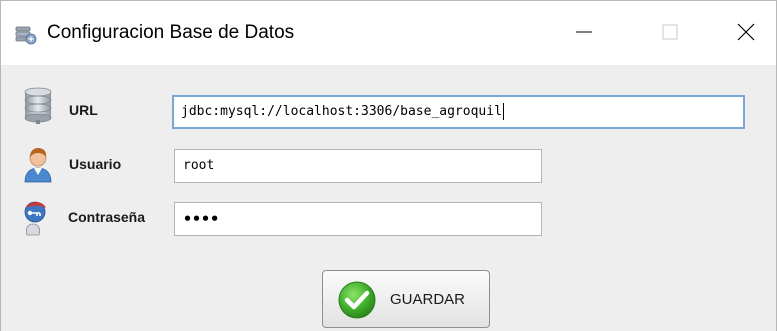 The height and width of the screenshot is (331, 777). I want to click on minimize-button, so click(584, 34).